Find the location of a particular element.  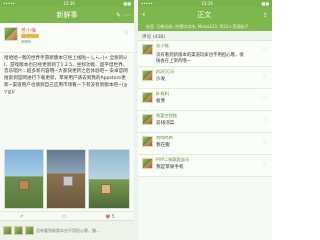

nav-bar: ‹ 正文 ⇪ is located at coordinates (205, 15).